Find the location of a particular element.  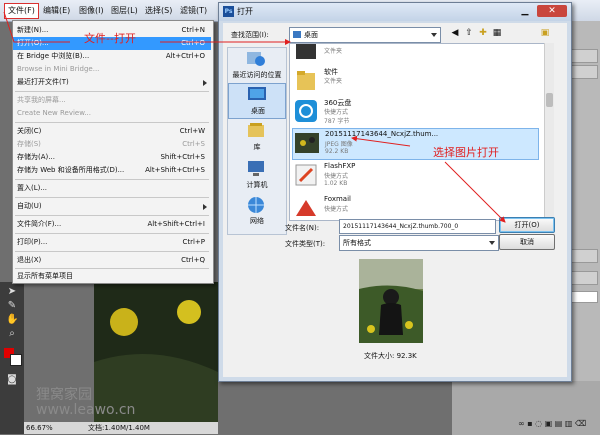

arrow-to-open-button is located at coordinates (475, 192).